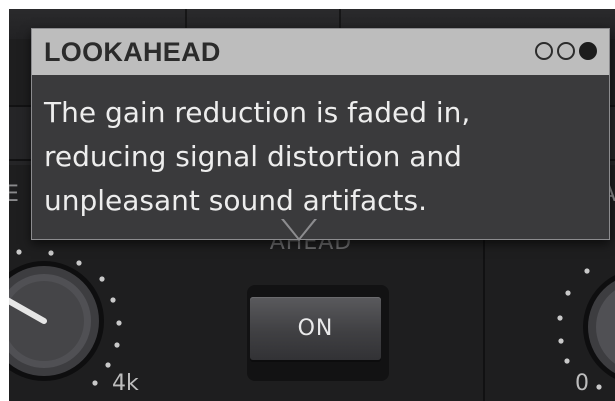 This screenshot has height=401, width=615. Describe the element at coordinates (582, 383) in the screenshot. I see `right-knob-scale-label: 0` at that location.